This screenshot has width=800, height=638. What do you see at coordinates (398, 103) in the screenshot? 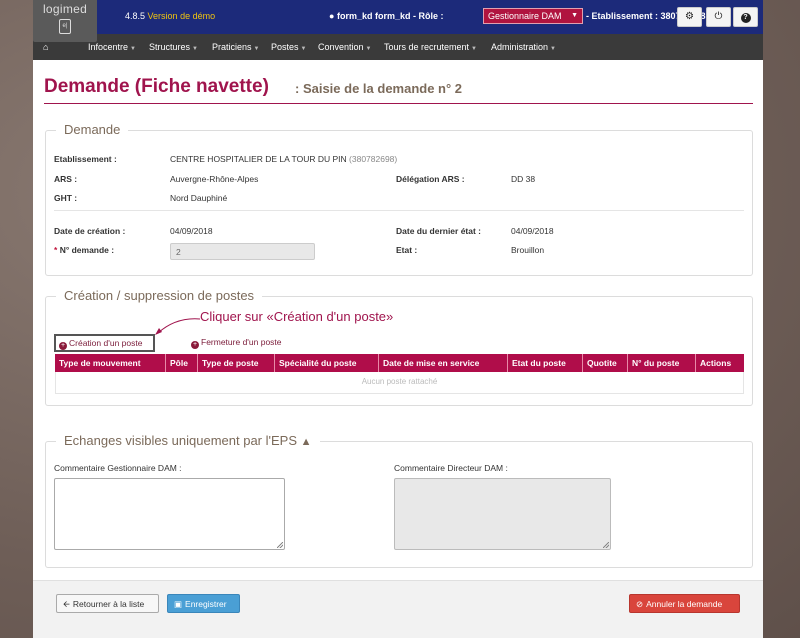
I see `title-divider` at bounding box center [398, 103].